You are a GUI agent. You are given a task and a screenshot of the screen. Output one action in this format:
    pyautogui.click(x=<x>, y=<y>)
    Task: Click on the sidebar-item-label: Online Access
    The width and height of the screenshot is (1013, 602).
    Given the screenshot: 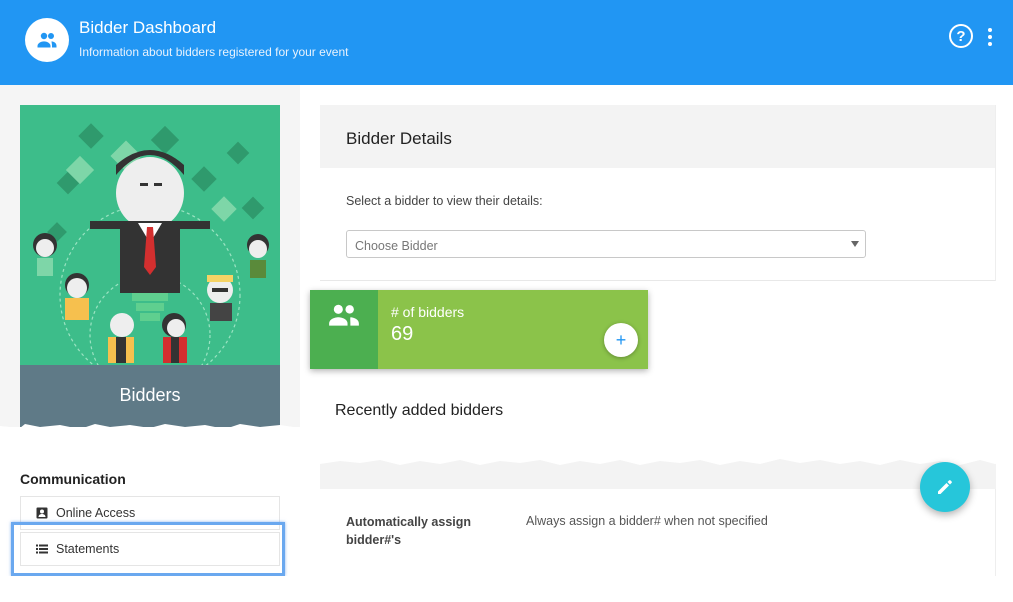 What is the action you would take?
    pyautogui.click(x=96, y=513)
    